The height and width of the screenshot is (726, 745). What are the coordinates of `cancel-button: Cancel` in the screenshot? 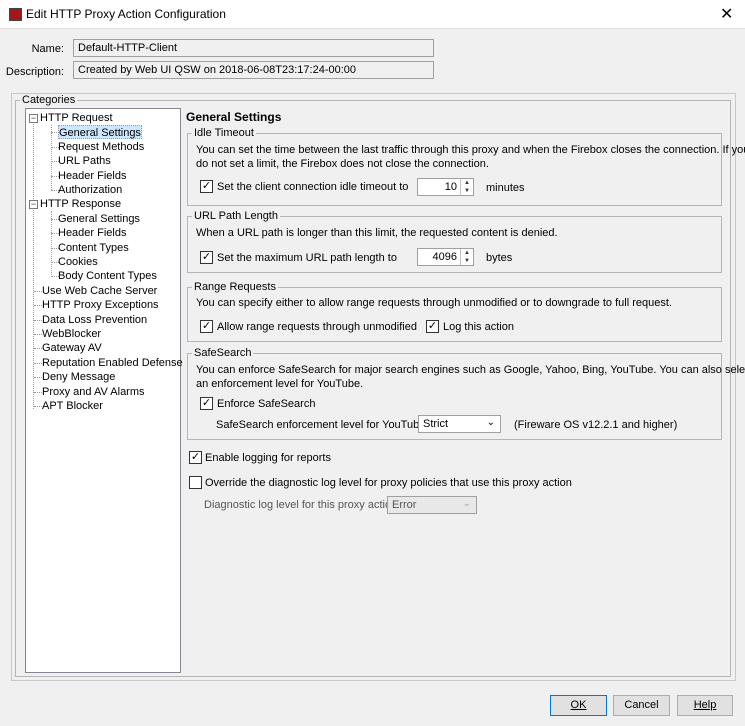 It's located at (641, 705).